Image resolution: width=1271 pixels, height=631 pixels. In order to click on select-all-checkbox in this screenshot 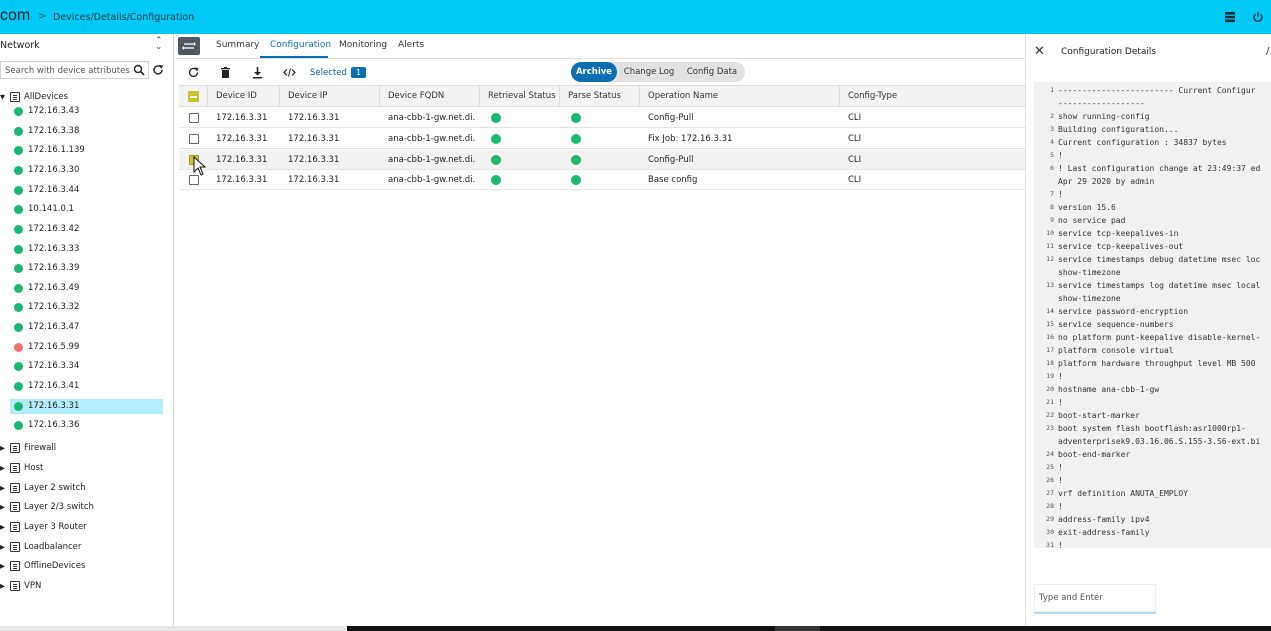, I will do `click(193, 96)`.